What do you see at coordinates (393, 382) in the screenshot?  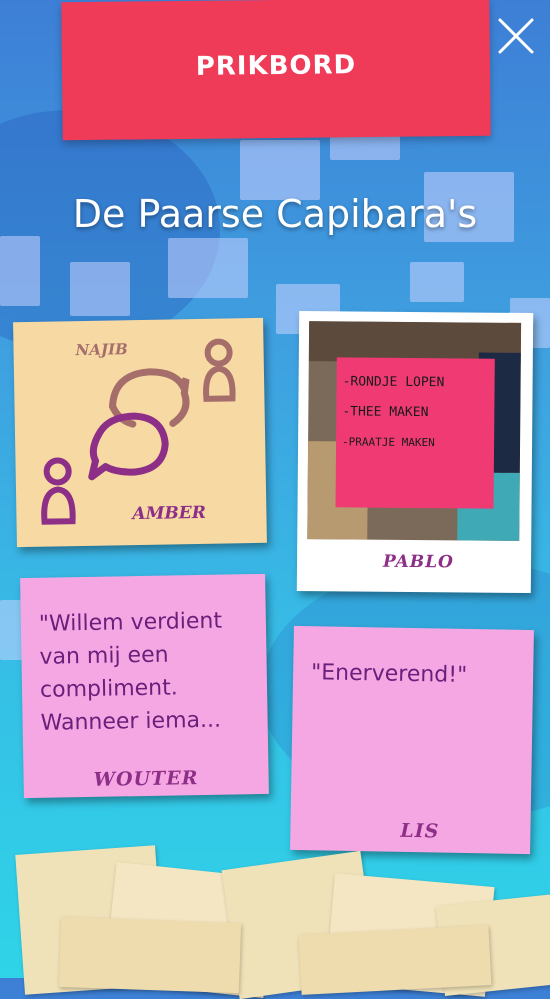 I see `photo-line-1: -RONDJE LOPEN` at bounding box center [393, 382].